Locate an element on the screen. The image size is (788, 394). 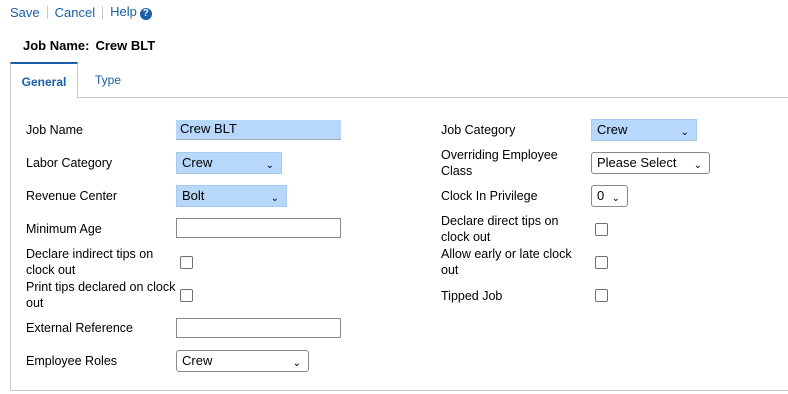
declare-direct-tips-label: Declare direct tips on clock out is located at coordinates (500, 229).